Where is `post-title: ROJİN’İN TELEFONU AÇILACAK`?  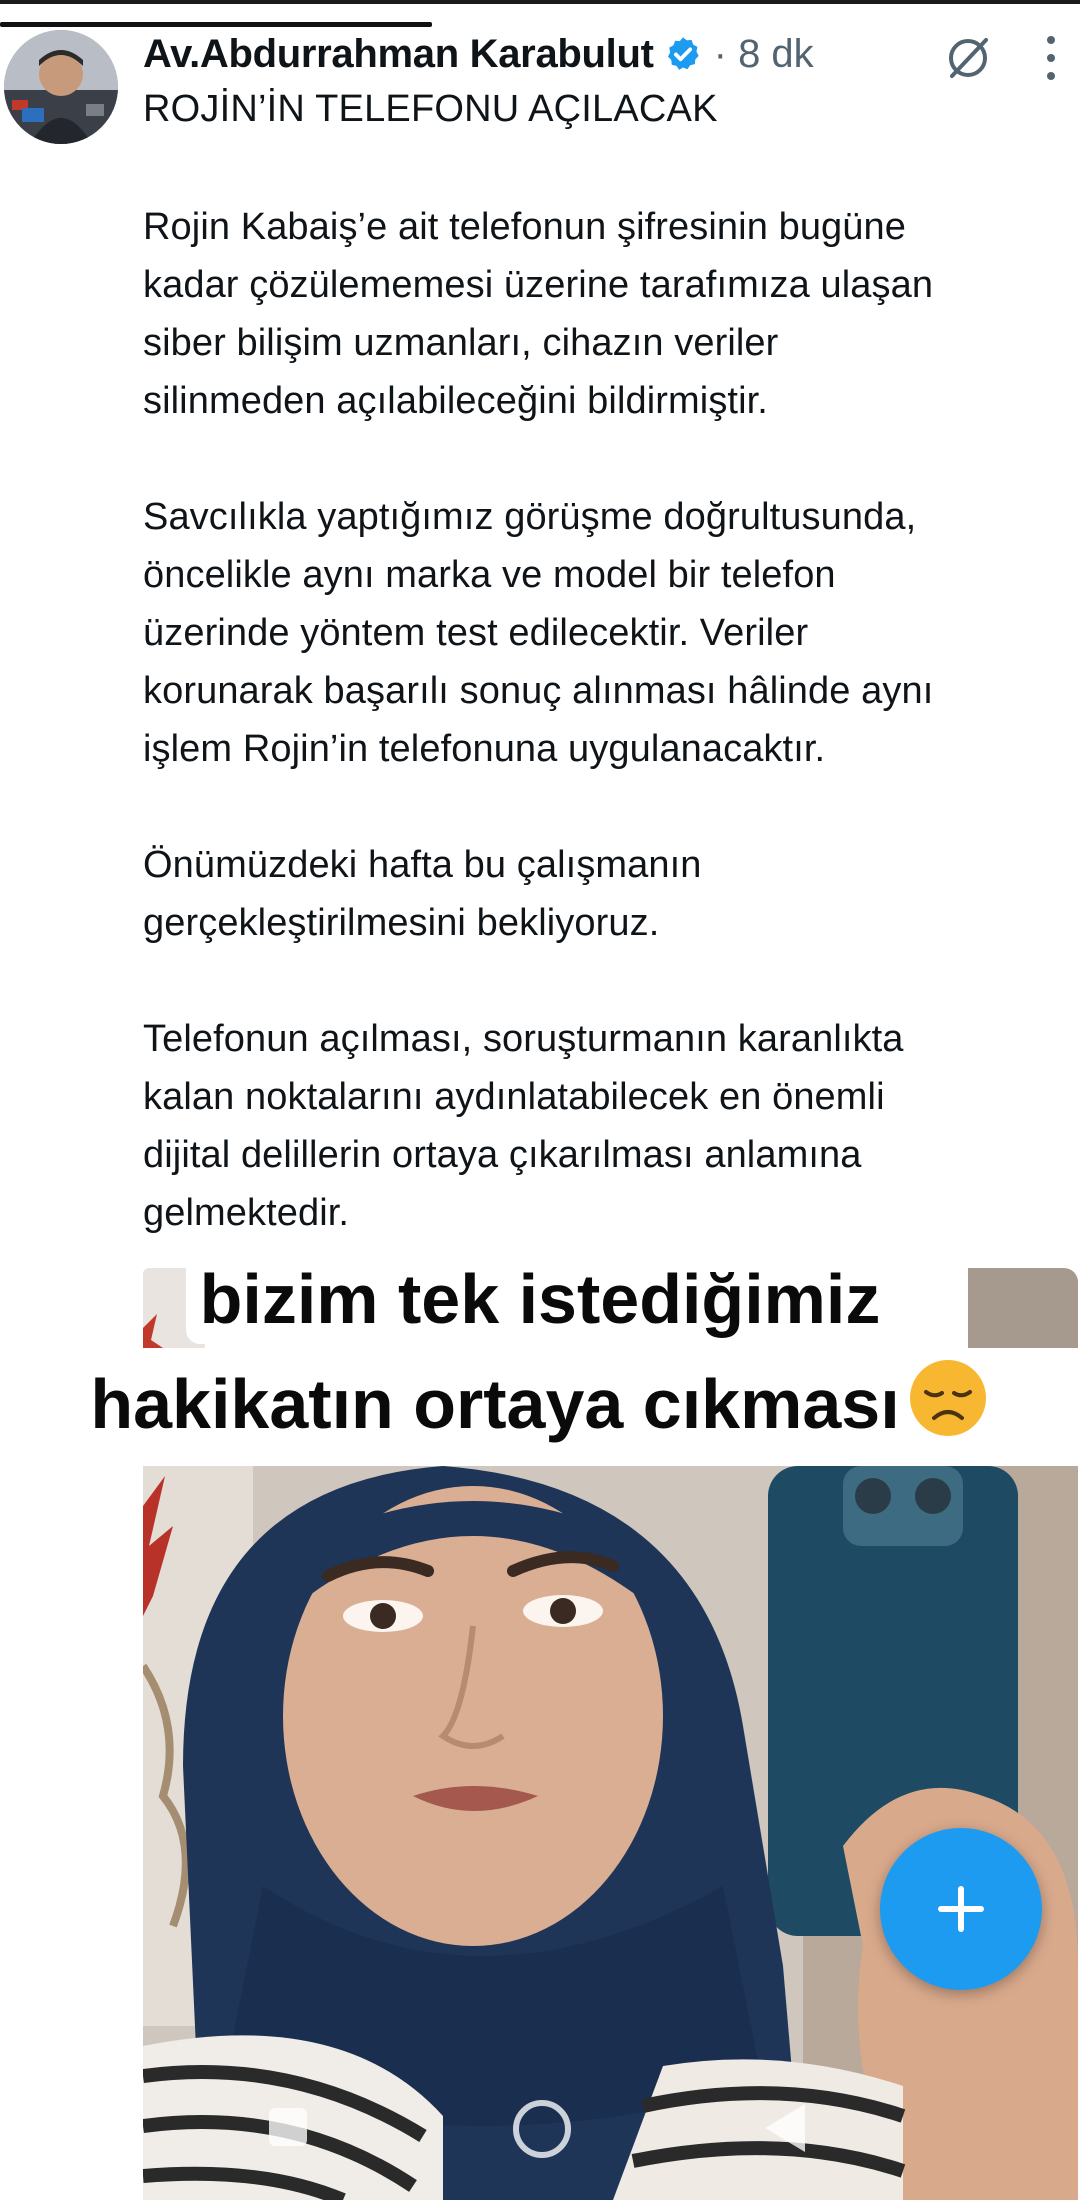 post-title: ROJİN’İN TELEFONU AÇILACAK is located at coordinates (430, 109).